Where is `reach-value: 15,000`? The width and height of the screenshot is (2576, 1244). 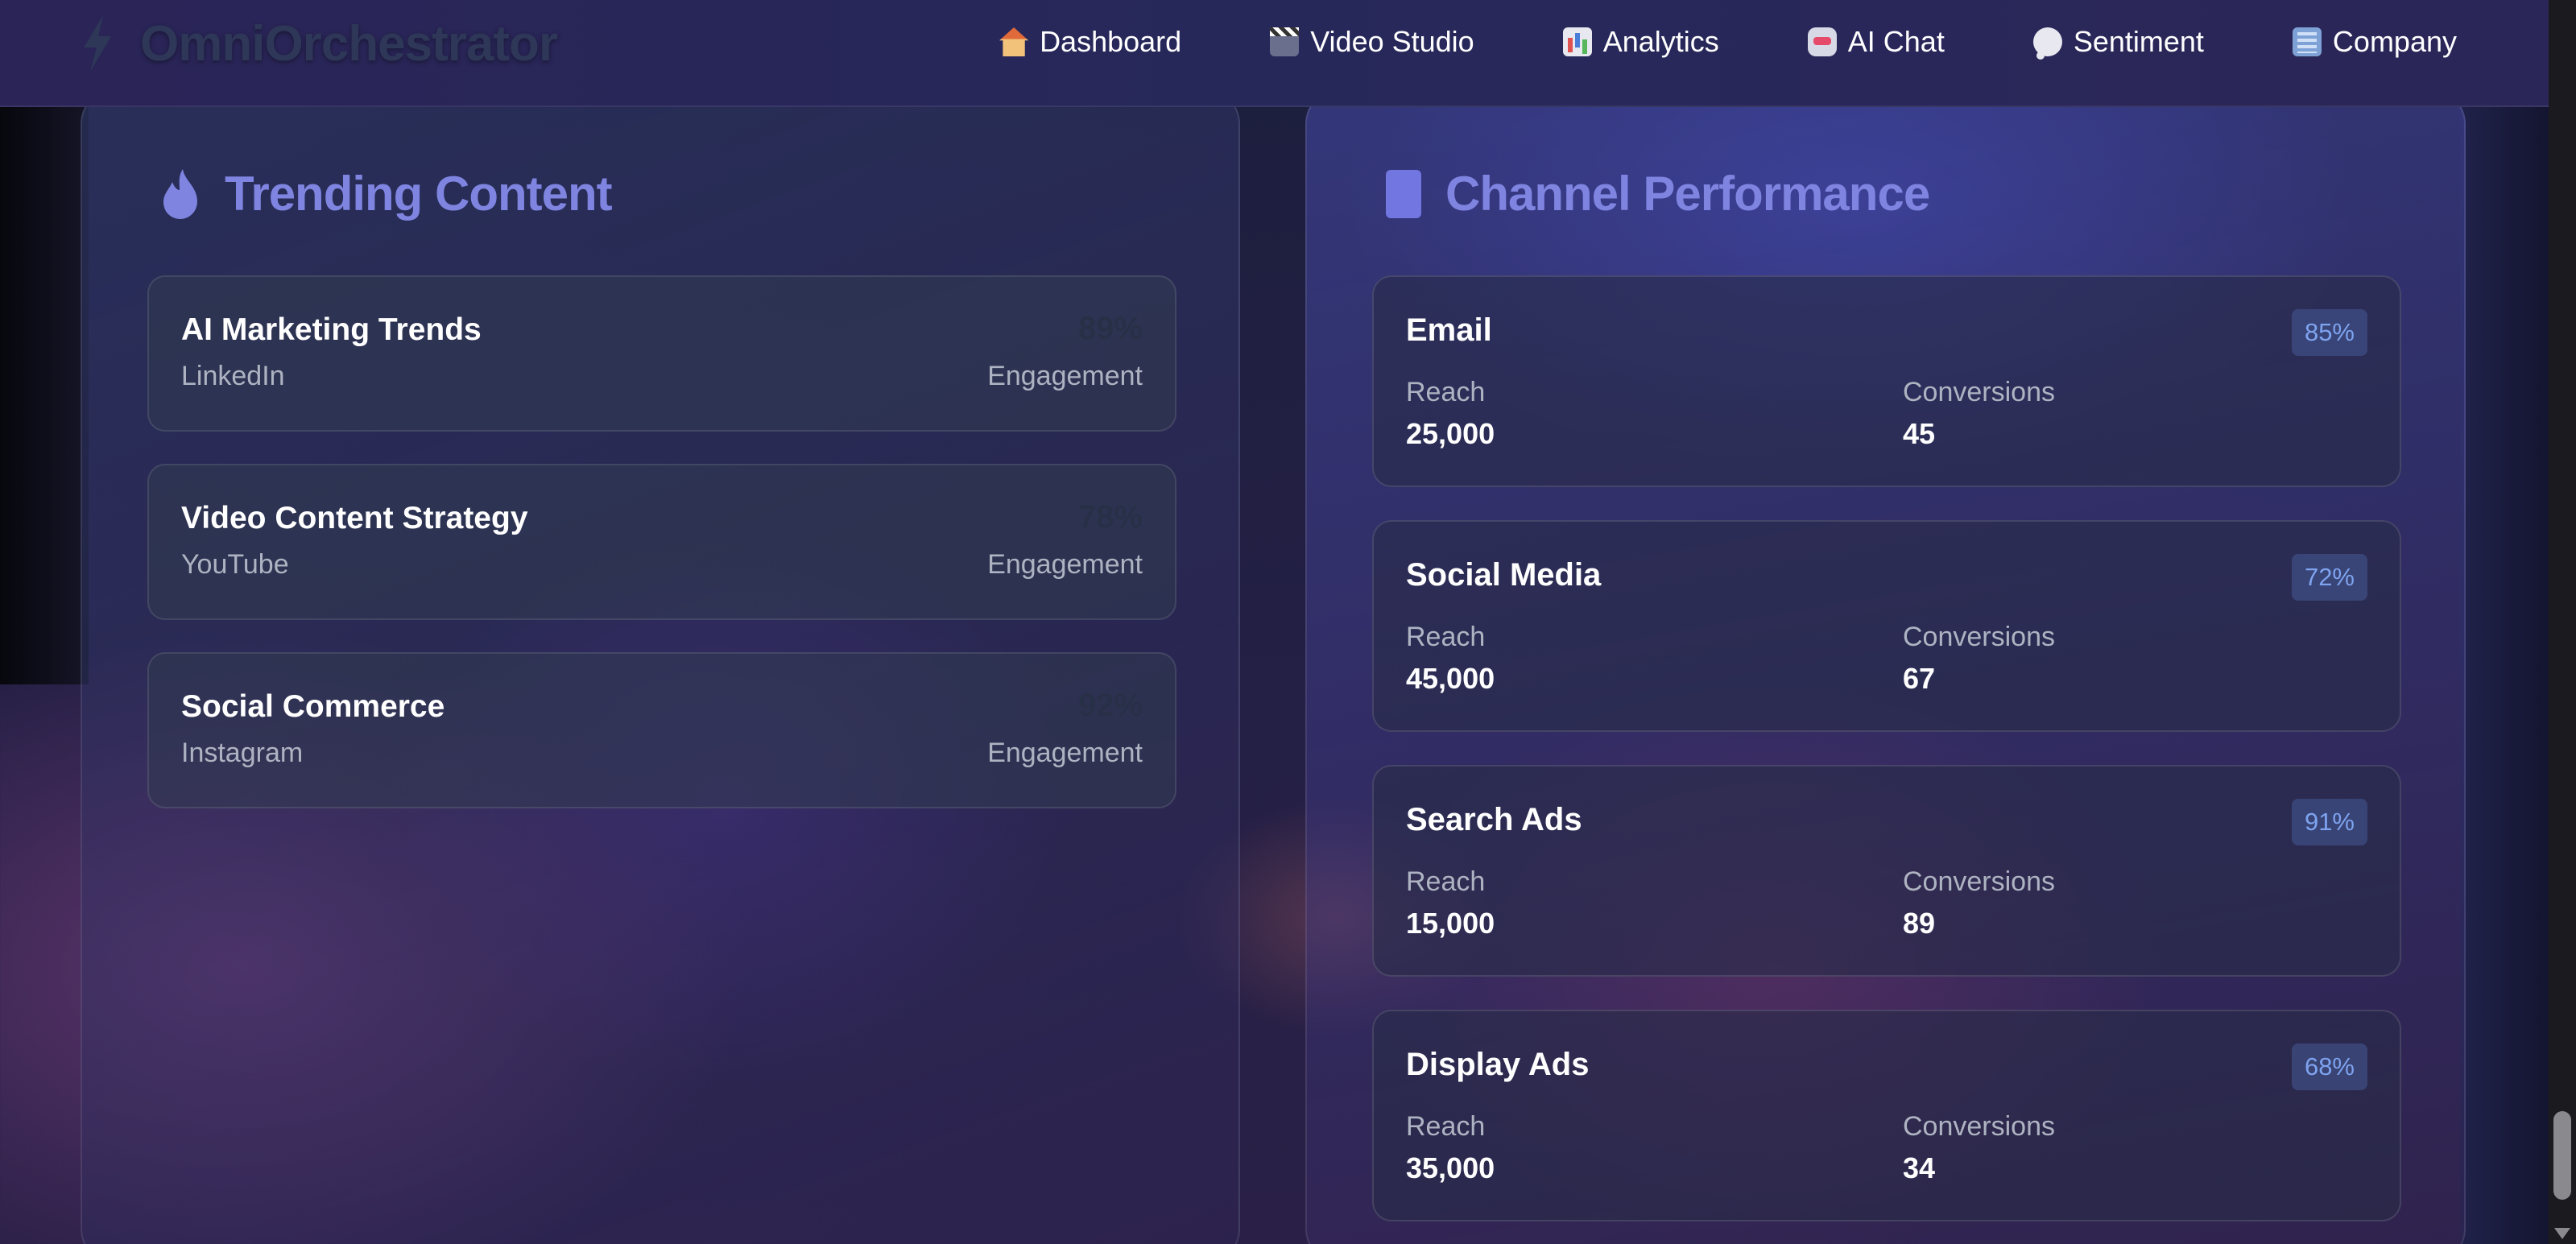 reach-value: 15,000 is located at coordinates (1451, 923).